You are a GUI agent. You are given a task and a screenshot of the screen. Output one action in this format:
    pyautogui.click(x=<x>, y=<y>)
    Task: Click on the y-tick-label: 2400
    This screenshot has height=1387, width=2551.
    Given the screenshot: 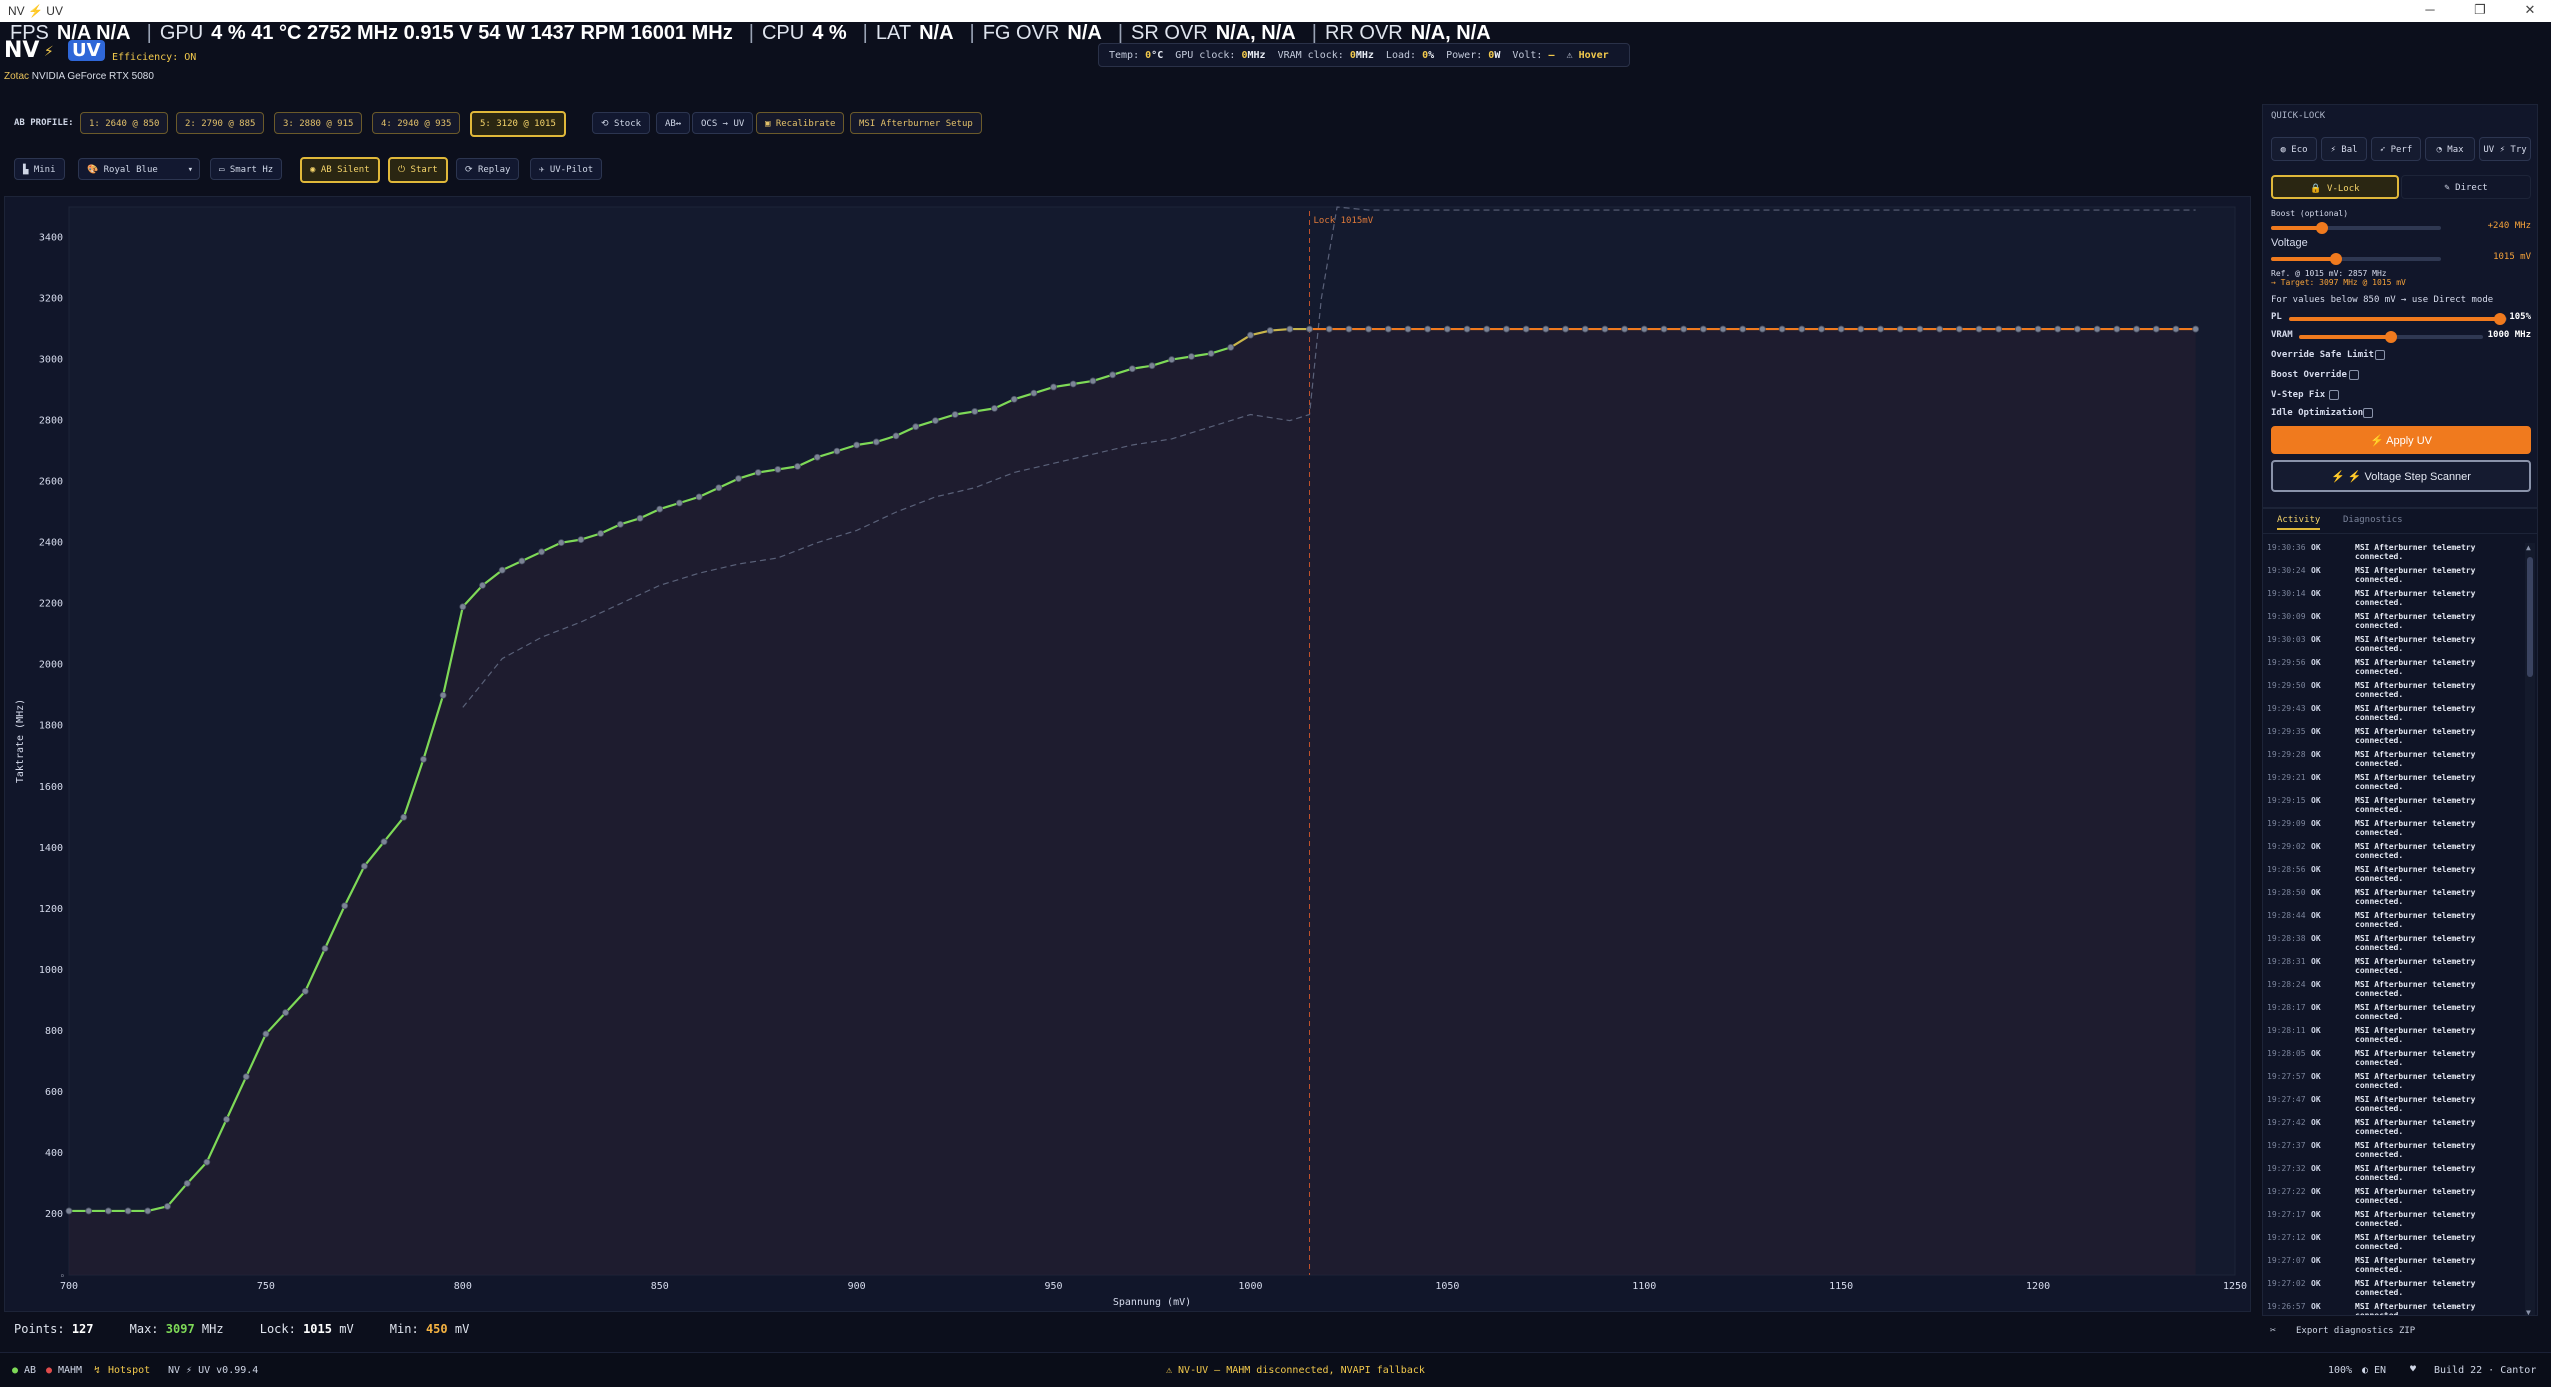 What is the action you would take?
    pyautogui.click(x=51, y=543)
    